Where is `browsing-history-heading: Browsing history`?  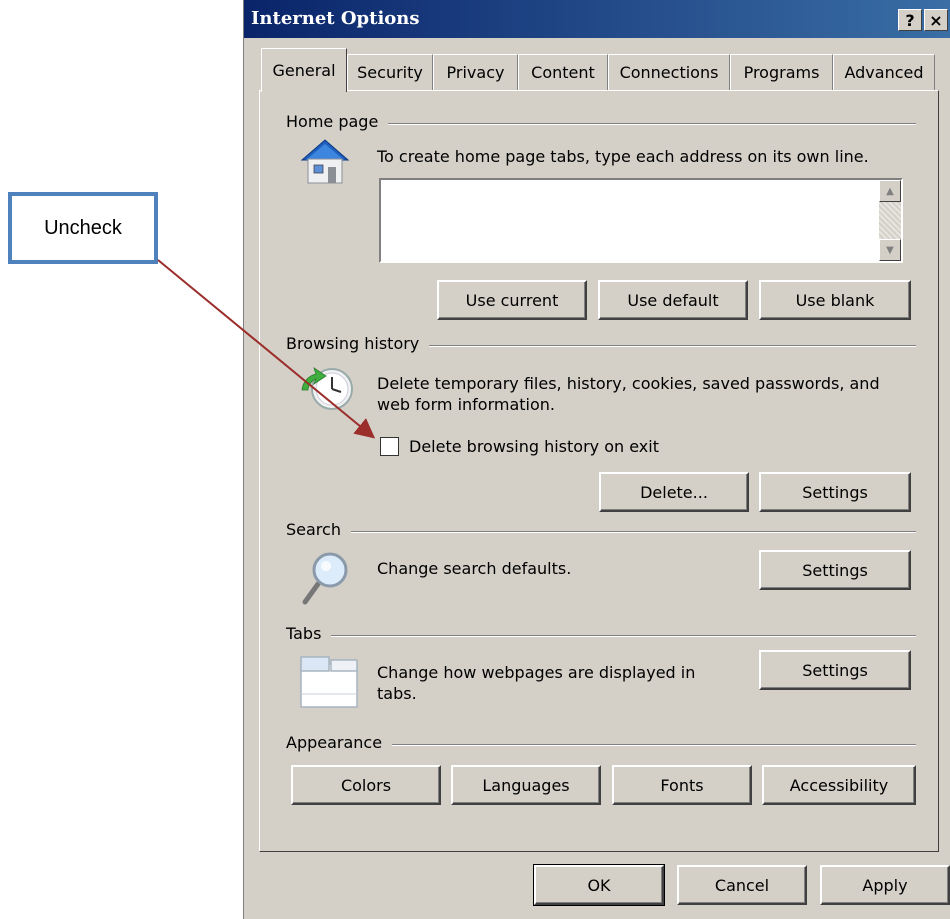 browsing-history-heading: Browsing history is located at coordinates (358, 343).